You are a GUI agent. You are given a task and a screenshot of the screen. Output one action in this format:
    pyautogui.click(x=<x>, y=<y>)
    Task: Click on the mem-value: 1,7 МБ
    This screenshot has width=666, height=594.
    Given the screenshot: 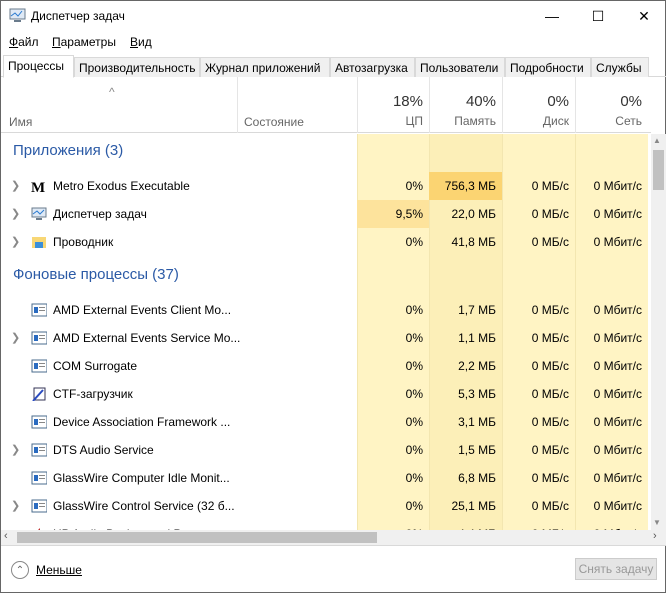 What is the action you would take?
    pyautogui.click(x=477, y=310)
    